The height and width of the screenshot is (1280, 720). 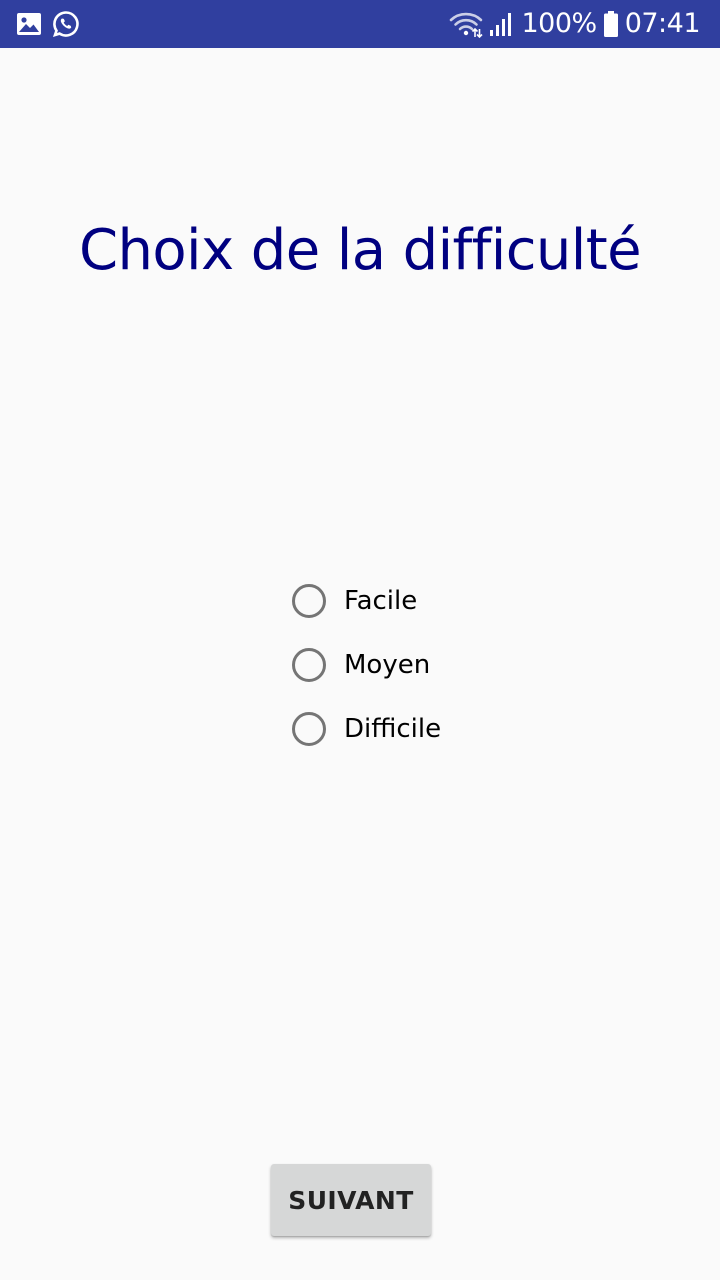 I want to click on radio-option-moyen: Moyen, so click(x=390, y=665).